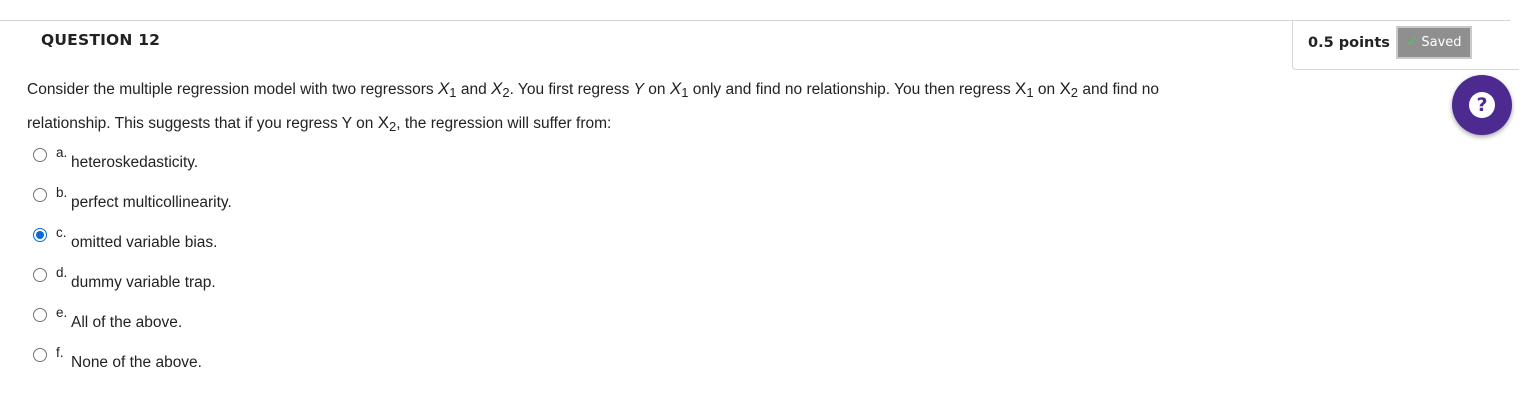 The height and width of the screenshot is (409, 1522). What do you see at coordinates (1412, 42) in the screenshot?
I see `check-icon: ✓` at bounding box center [1412, 42].